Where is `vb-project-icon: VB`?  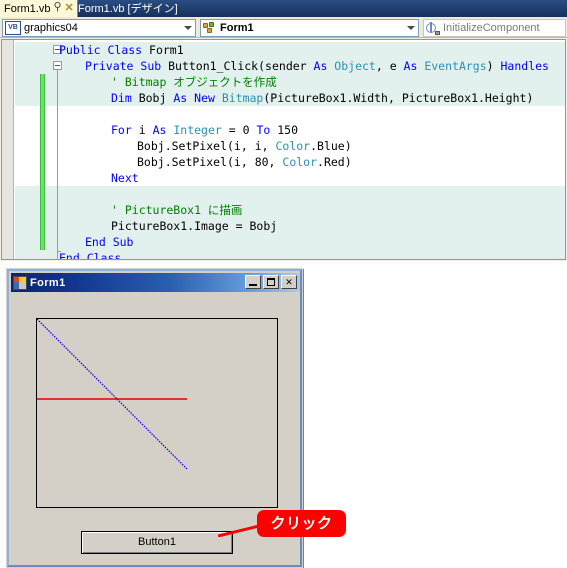 vb-project-icon: VB is located at coordinates (13, 28).